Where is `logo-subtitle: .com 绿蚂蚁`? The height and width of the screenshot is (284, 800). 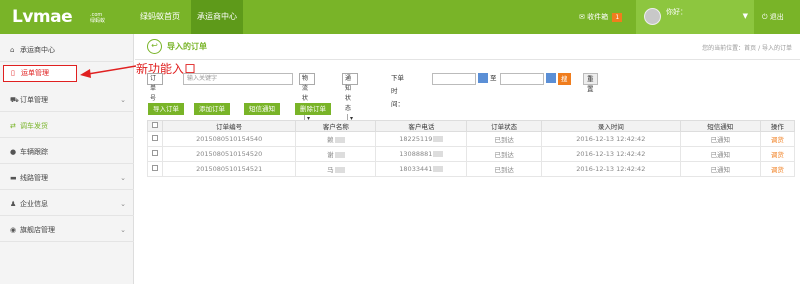
logo-subtitle: .com 绿蚂蚁 is located at coordinates (97, 18).